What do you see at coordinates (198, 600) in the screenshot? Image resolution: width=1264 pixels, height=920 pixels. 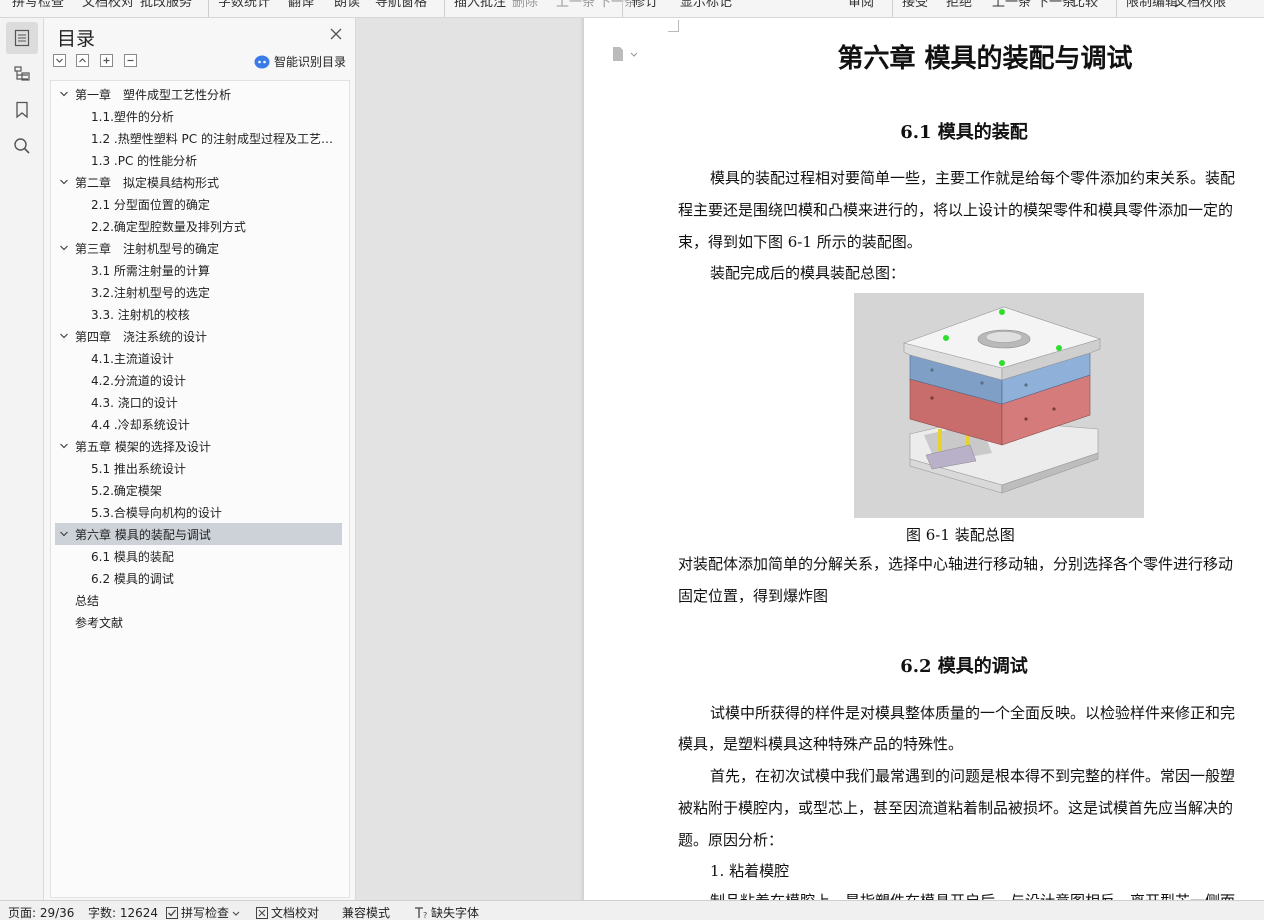 I see `toc-summary: 总结` at bounding box center [198, 600].